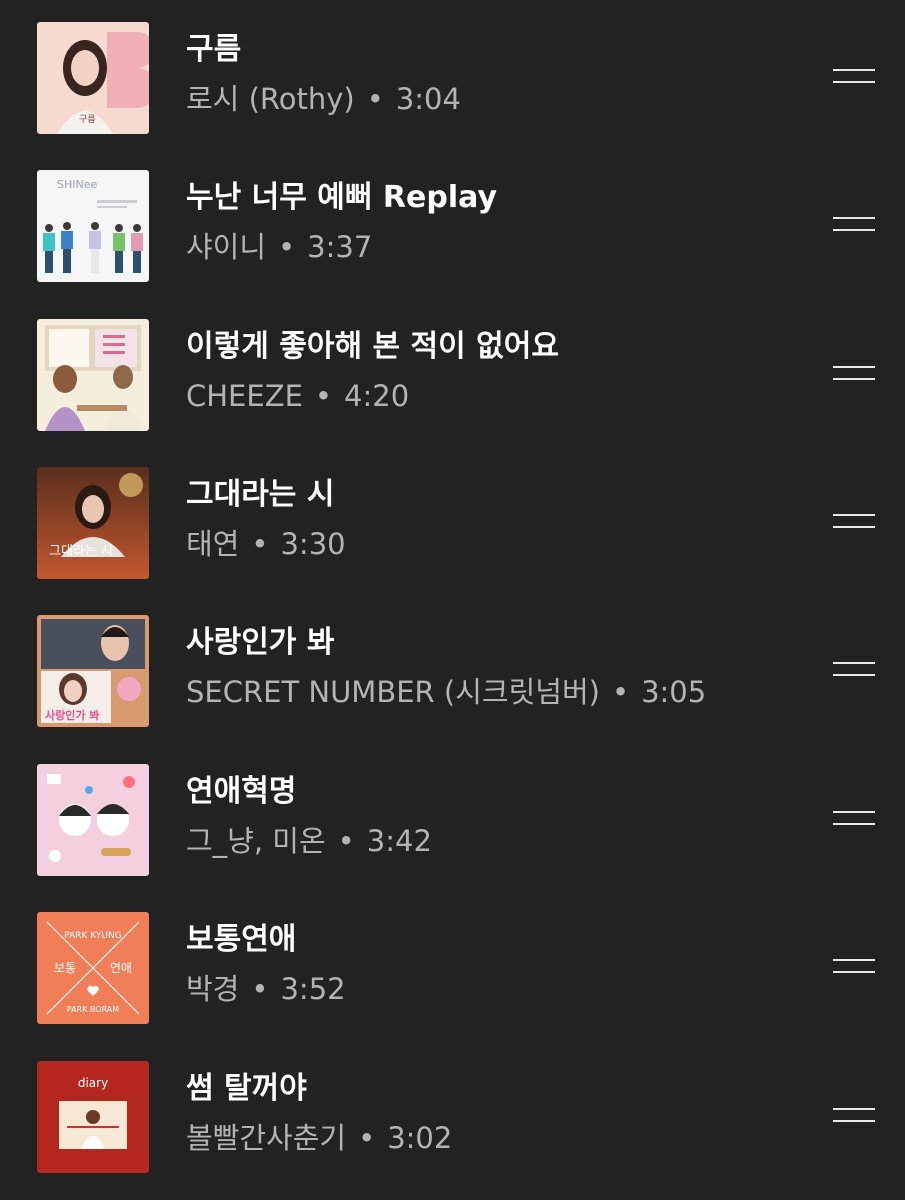  Describe the element at coordinates (260, 642) in the screenshot. I see `track-title: 사랑인가 봐` at that location.